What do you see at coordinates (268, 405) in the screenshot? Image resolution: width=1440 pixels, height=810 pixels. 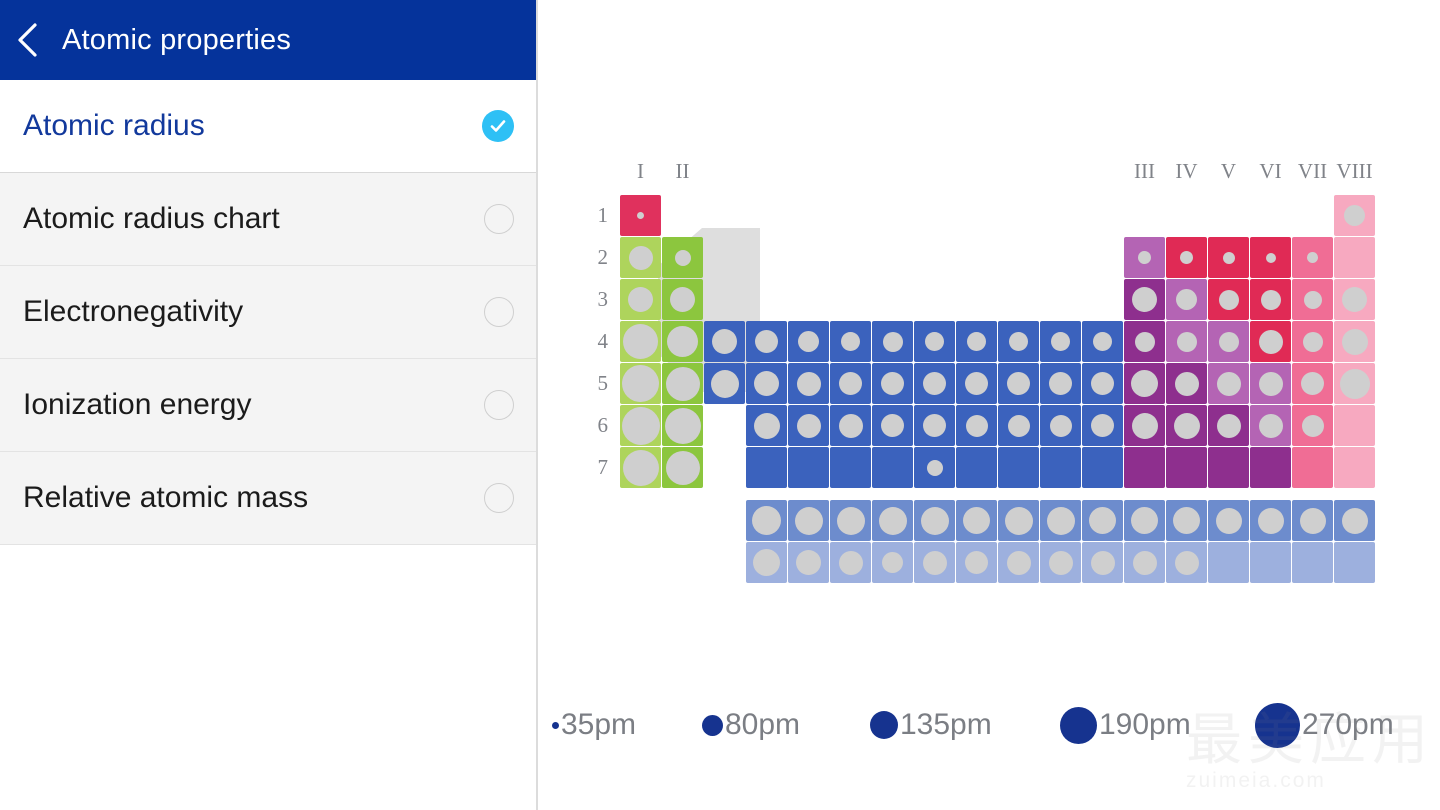 I see `list-item: Ionization energy` at bounding box center [268, 405].